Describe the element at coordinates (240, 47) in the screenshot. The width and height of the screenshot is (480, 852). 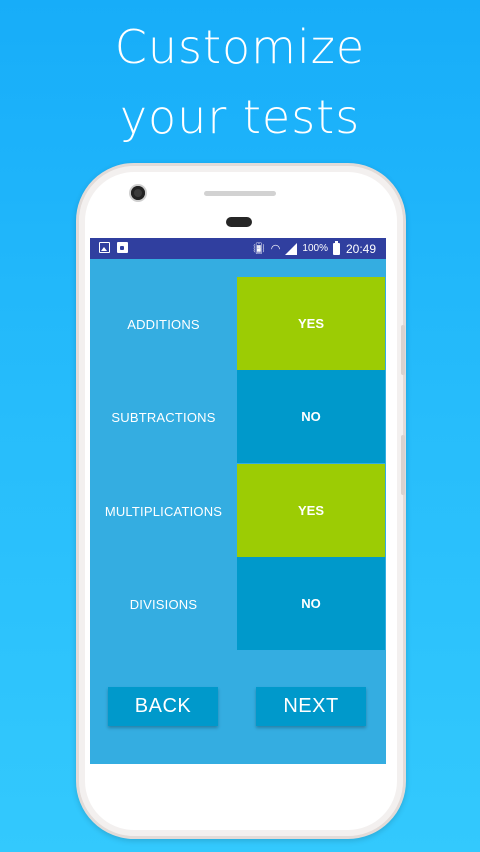
I see `headline-line-1: Customize` at that location.